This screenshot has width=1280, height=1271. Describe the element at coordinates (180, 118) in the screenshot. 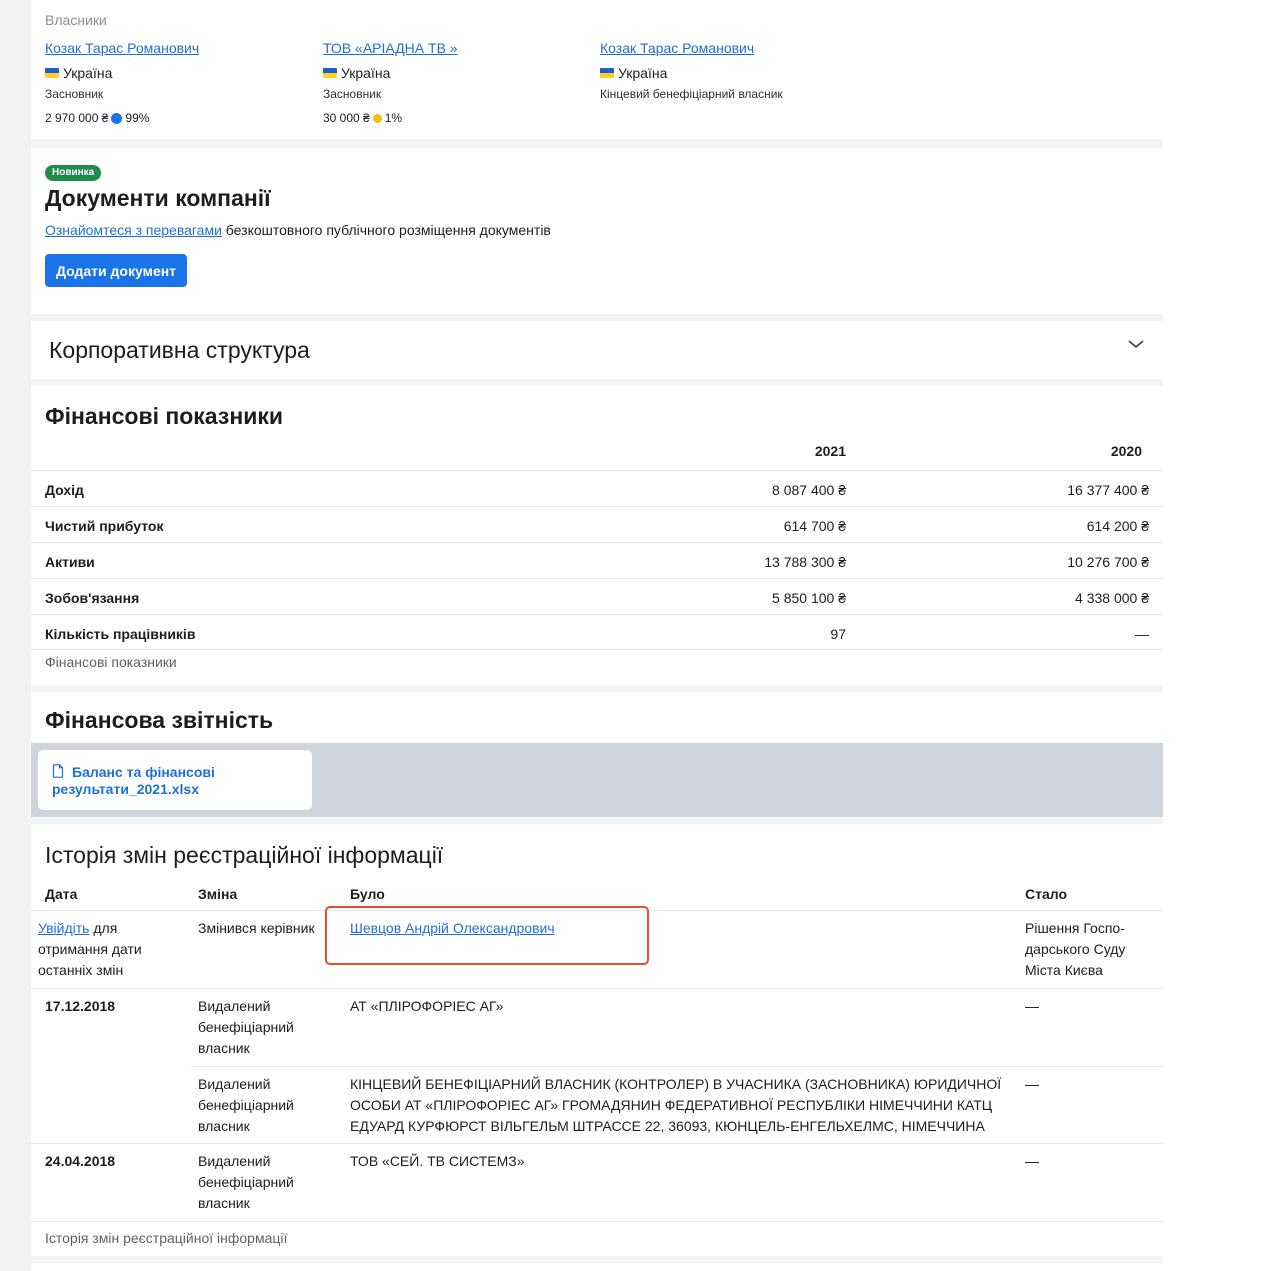

I see `owner-1-share: 2 970 000 ₴ 99%` at that location.